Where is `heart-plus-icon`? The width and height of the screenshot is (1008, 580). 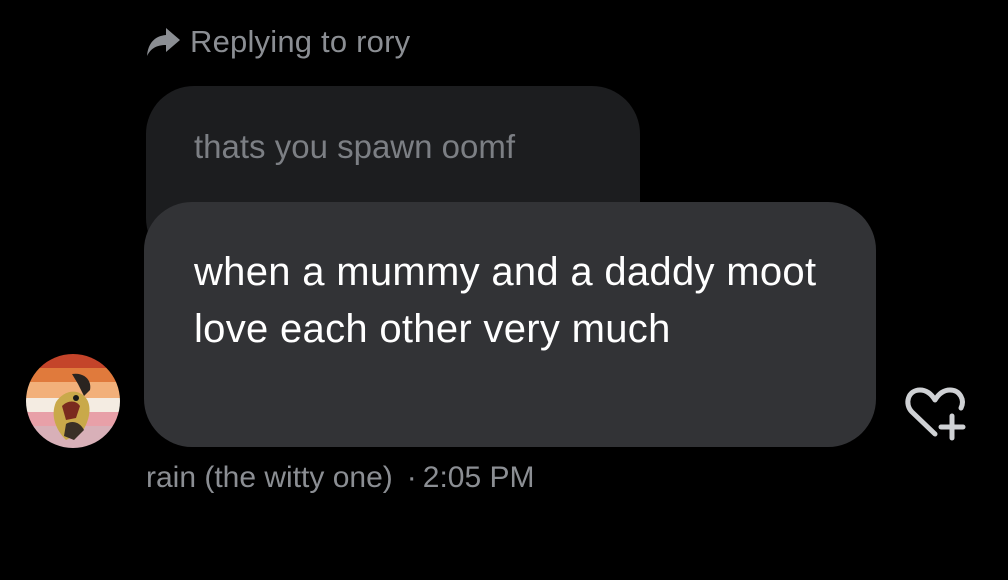
heart-plus-icon is located at coordinates (935, 414).